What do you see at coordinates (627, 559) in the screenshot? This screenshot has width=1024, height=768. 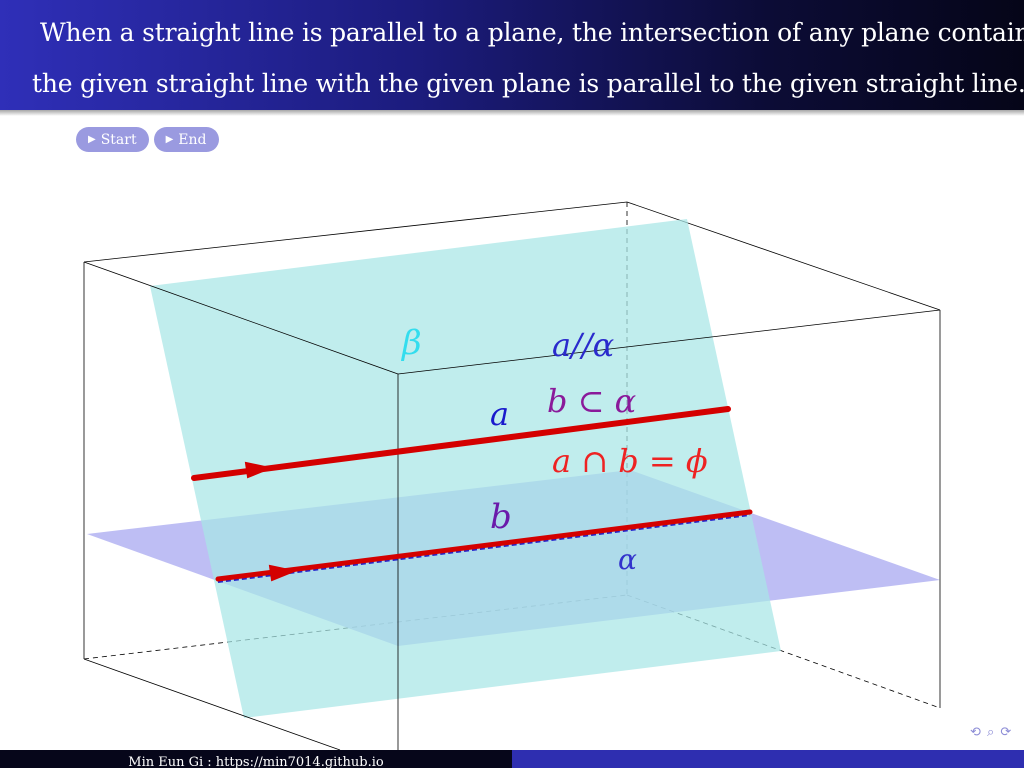 I see `label-alpha: α` at bounding box center [627, 559].